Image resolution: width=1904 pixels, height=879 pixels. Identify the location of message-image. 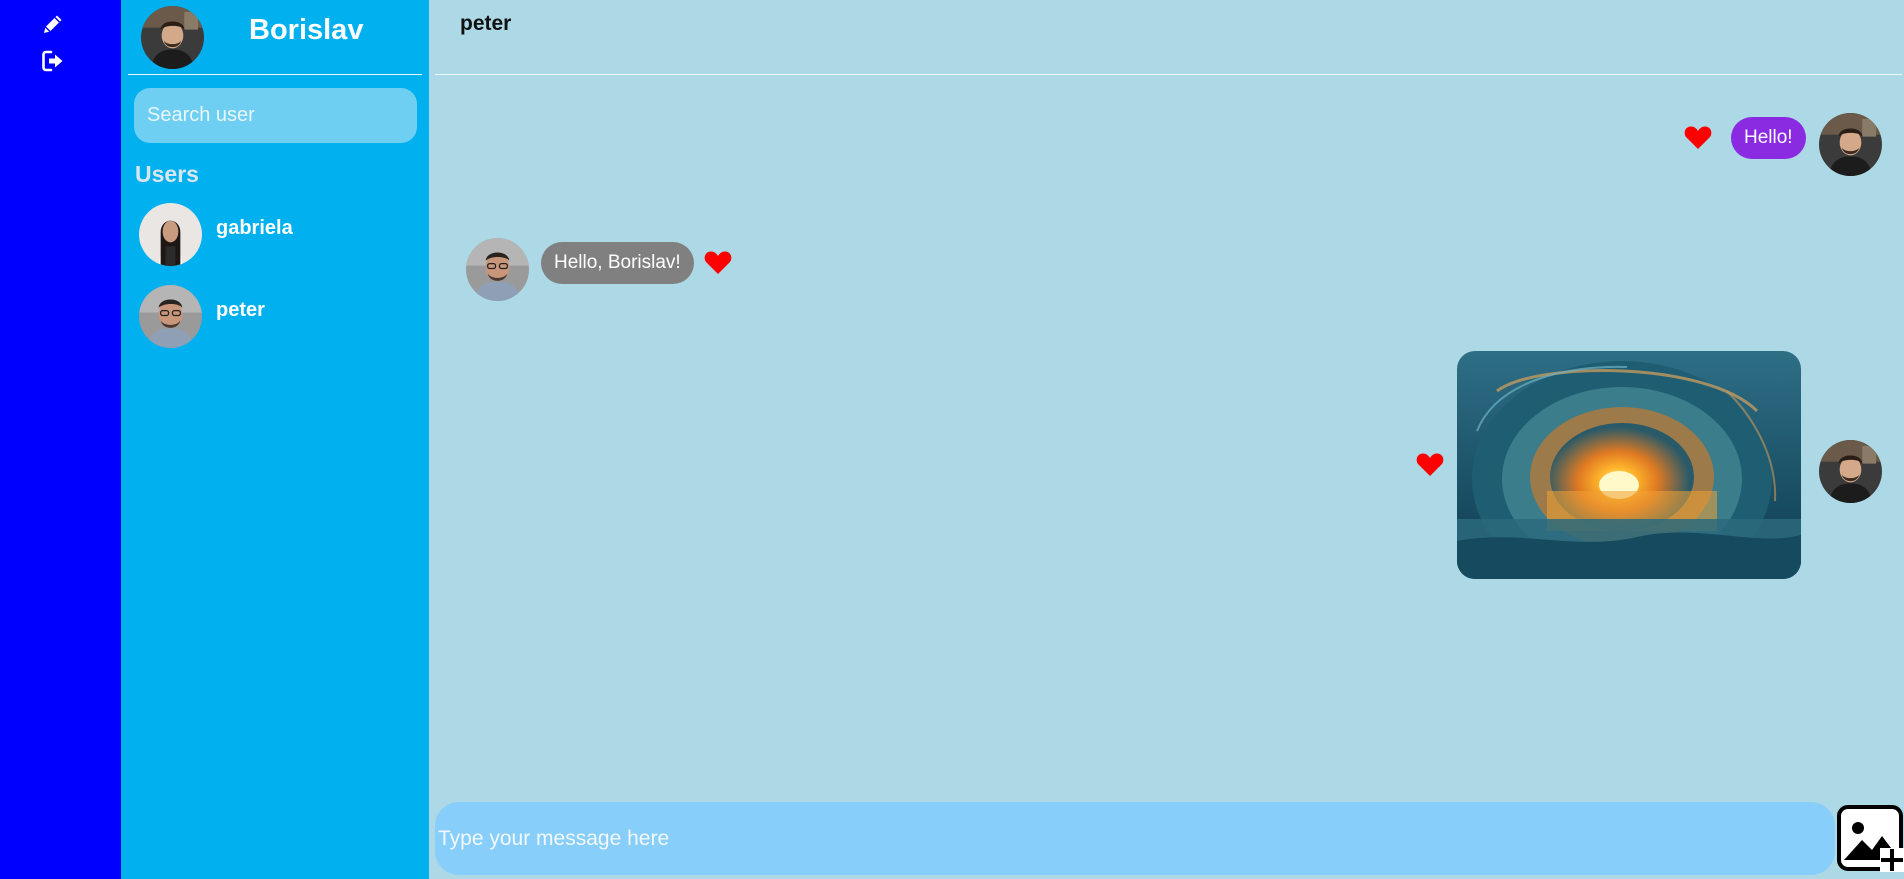
(1629, 465).